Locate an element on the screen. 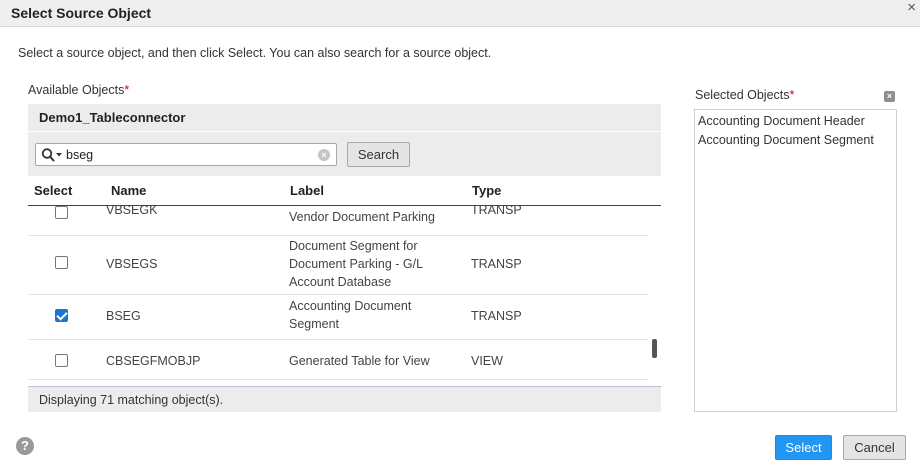  table-row: VBSEGK Vendor Document Parking TRANSP is located at coordinates (338, 221).